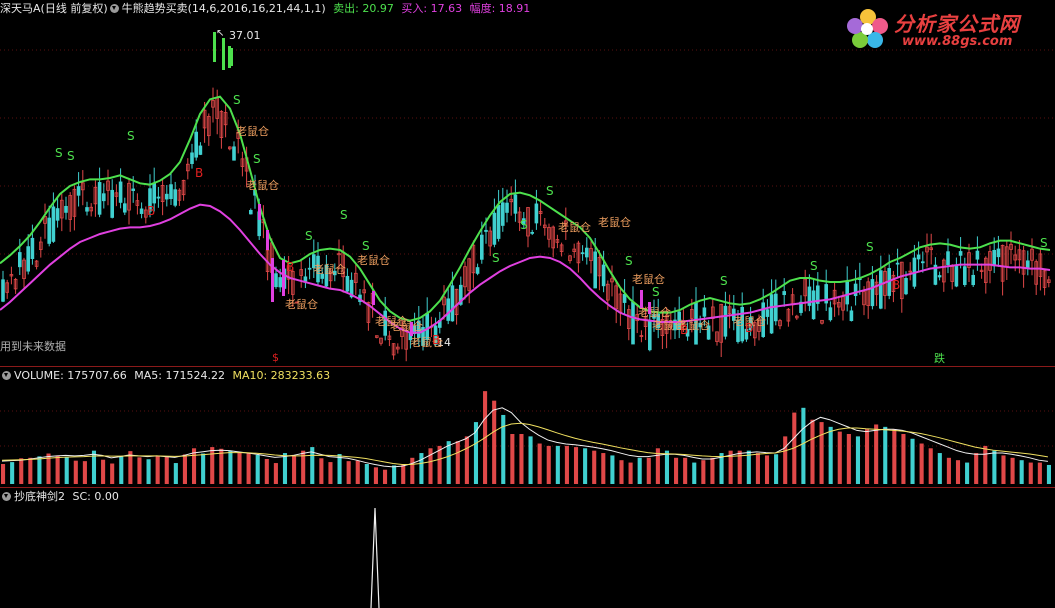 The height and width of the screenshot is (608, 1055). Describe the element at coordinates (245, 35) in the screenshot. I see `high-price-label: 37.01` at that location.